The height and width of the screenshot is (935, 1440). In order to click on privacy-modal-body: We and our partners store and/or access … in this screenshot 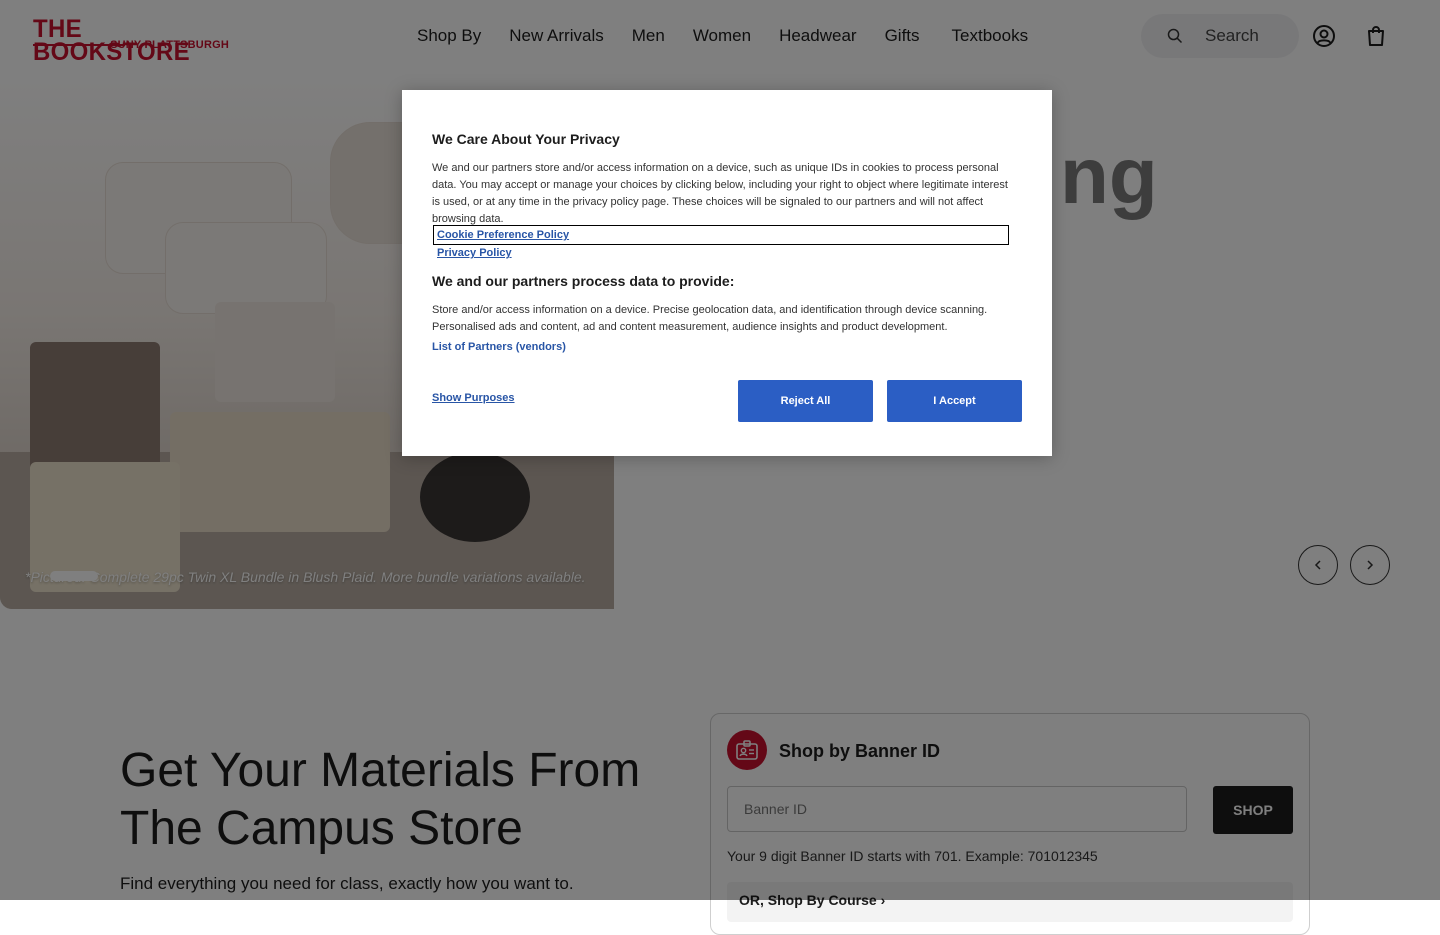, I will do `click(720, 193)`.